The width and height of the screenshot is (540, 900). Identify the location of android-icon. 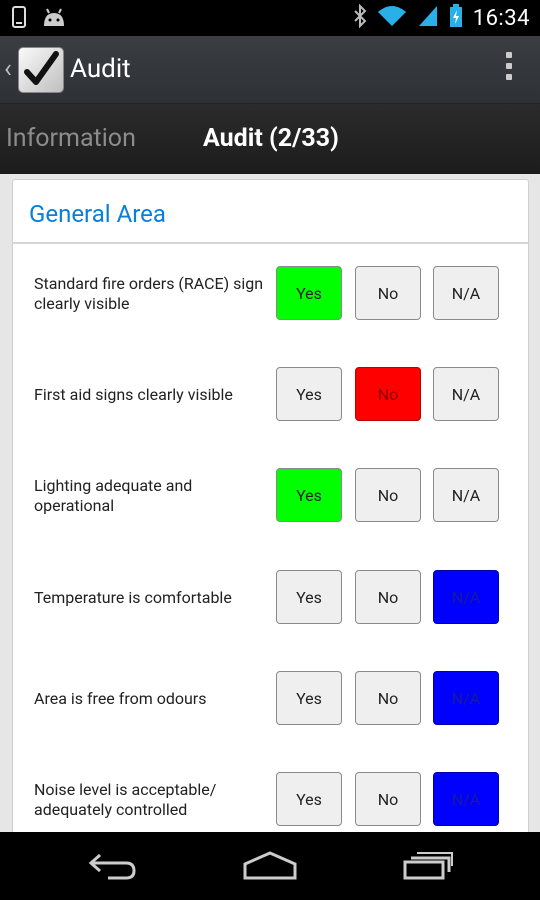
(54, 19).